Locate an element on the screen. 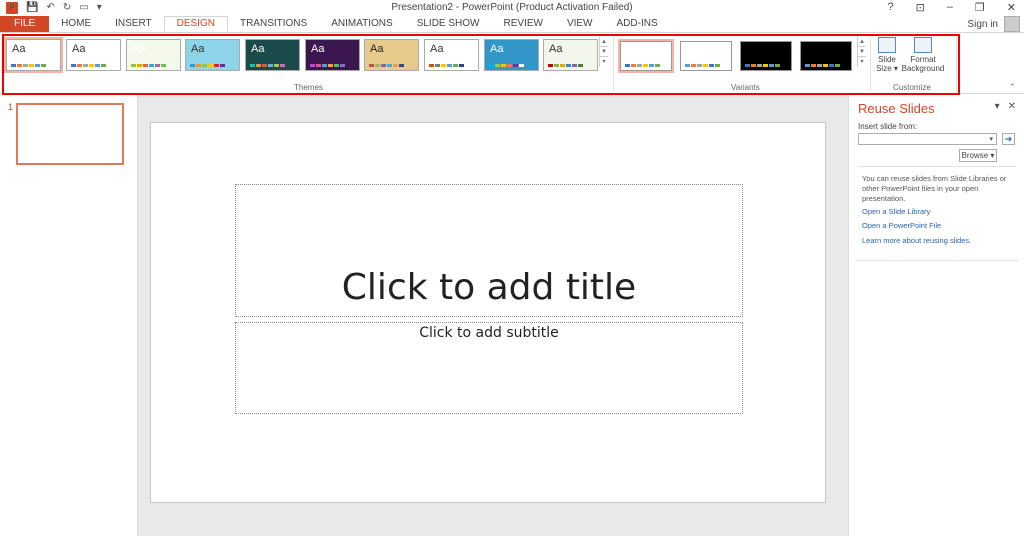 This screenshot has height=536, width=1024. minimize-icon: – is located at coordinates (950, 7).